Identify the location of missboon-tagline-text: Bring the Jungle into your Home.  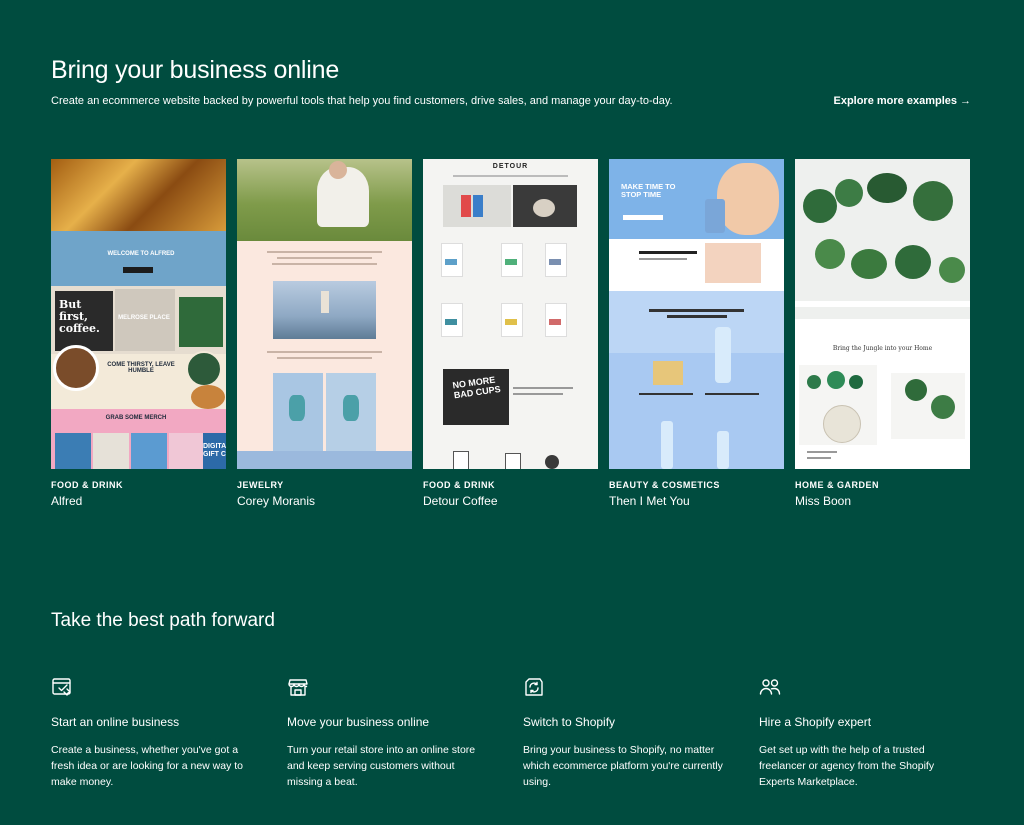
(882, 348).